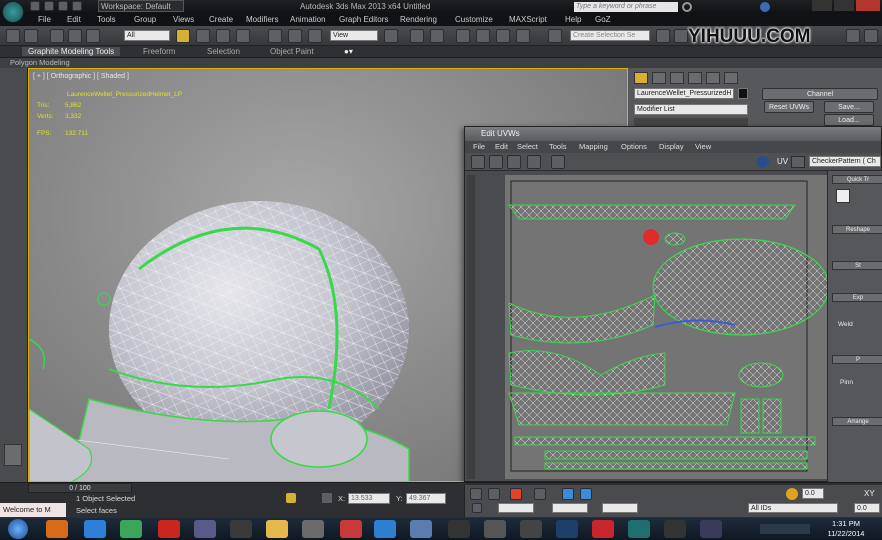  What do you see at coordinates (221, 19) in the screenshot?
I see `menu-create: Create` at bounding box center [221, 19].